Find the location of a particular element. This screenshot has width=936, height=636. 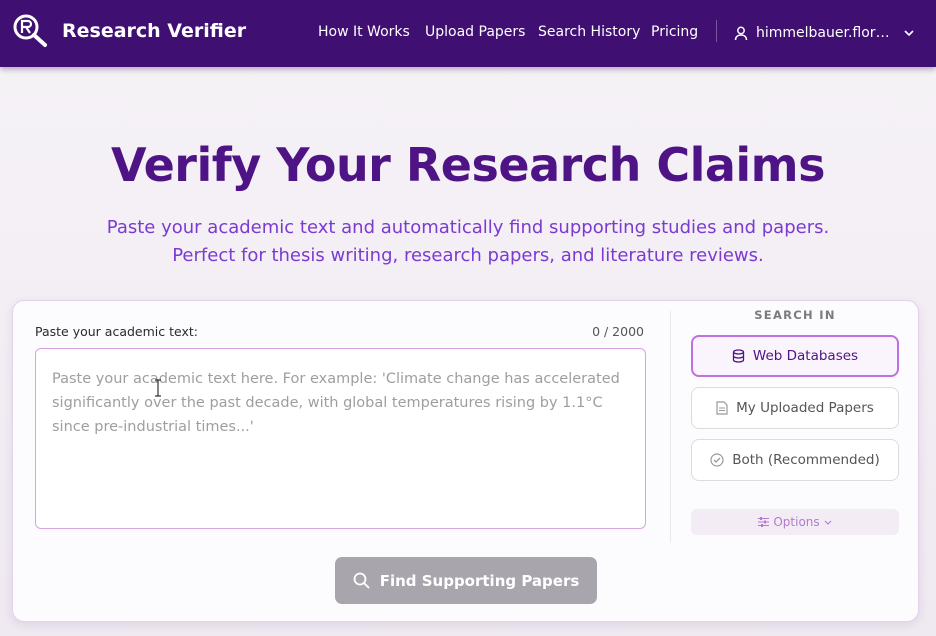

nav-how-it-works: How It Works is located at coordinates (364, 32).